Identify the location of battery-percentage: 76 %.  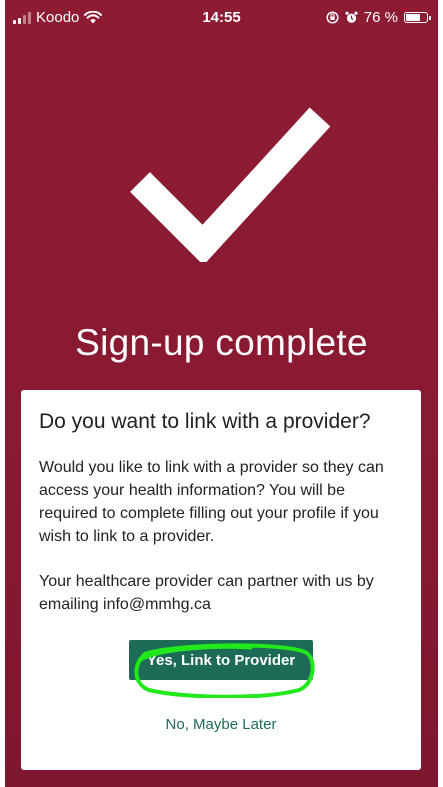
(380, 17).